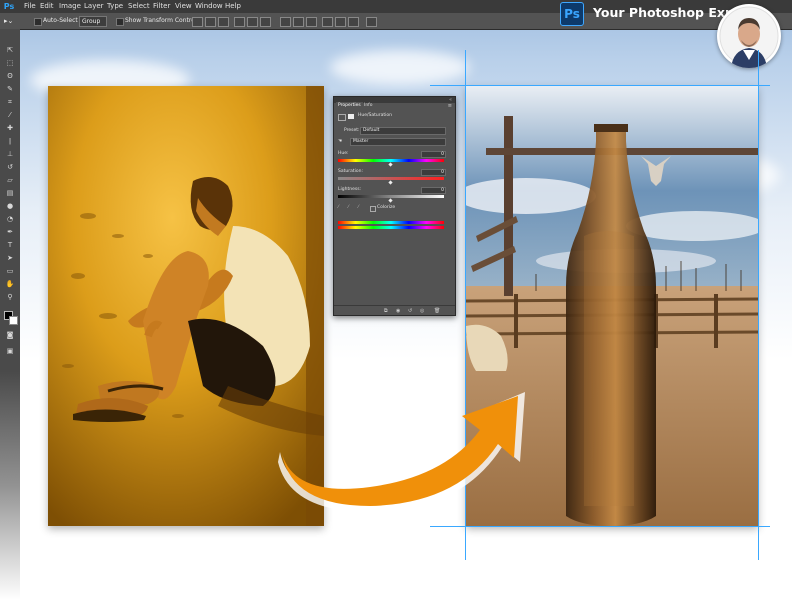  Describe the element at coordinates (223, 22) in the screenshot. I see `align-bottom-icon` at that location.